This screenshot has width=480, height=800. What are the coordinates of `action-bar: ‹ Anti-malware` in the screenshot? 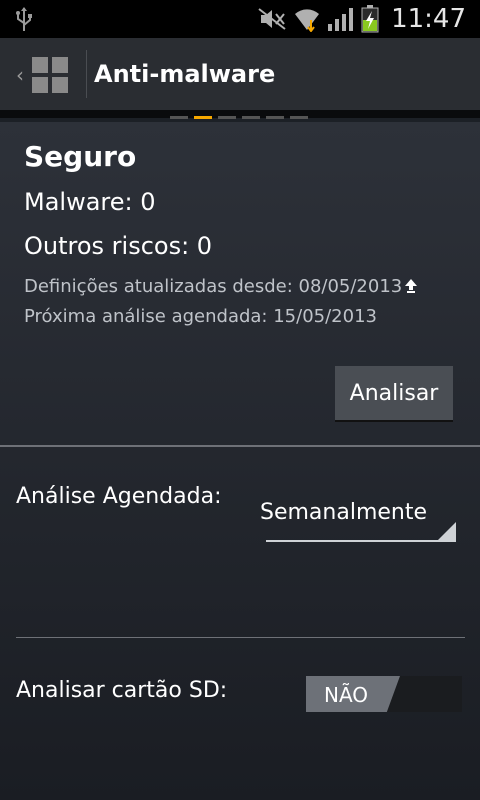 It's located at (240, 74).